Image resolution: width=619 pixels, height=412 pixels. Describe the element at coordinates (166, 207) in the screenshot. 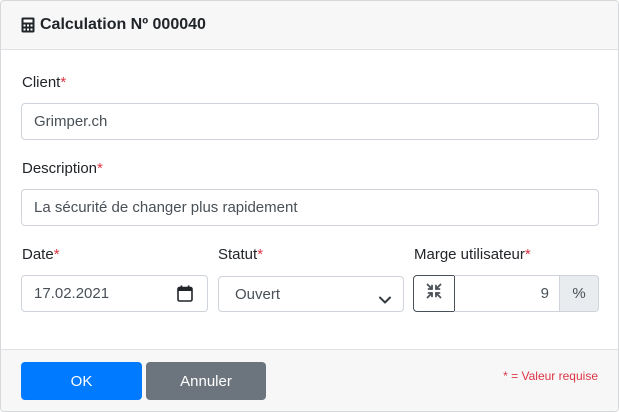

I see `description-input-value: La sécurité de changer plus rapidement` at that location.